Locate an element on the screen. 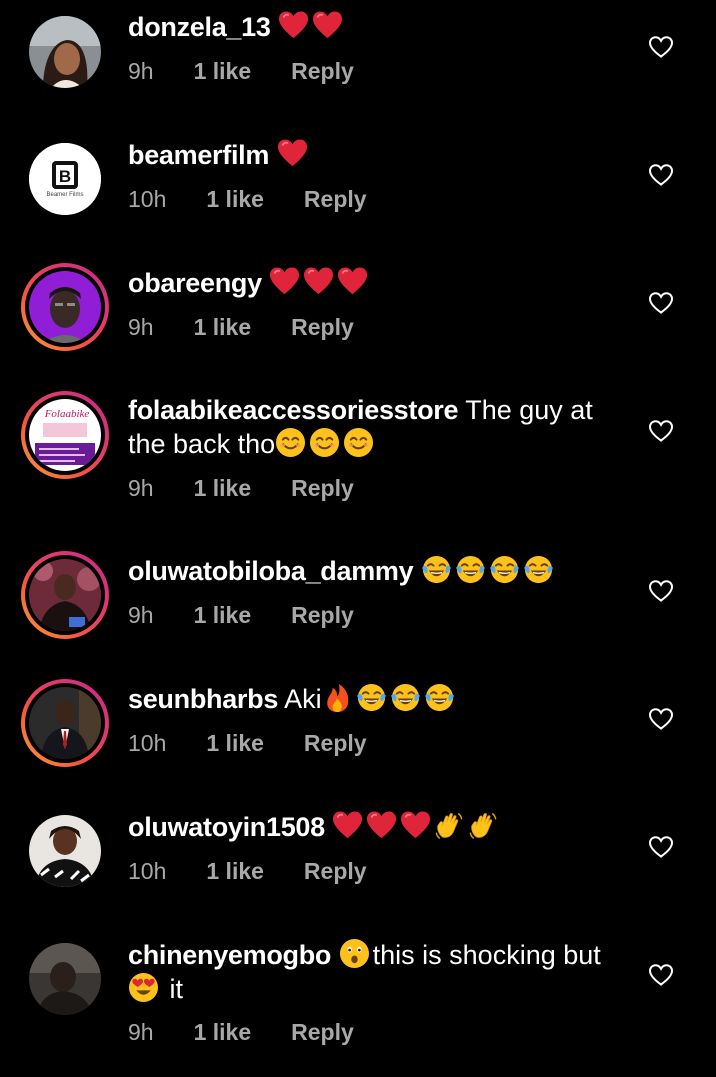 Image resolution: width=716 pixels, height=1077 pixels. avatar-story-ring: Folaabike is located at coordinates (65, 435).